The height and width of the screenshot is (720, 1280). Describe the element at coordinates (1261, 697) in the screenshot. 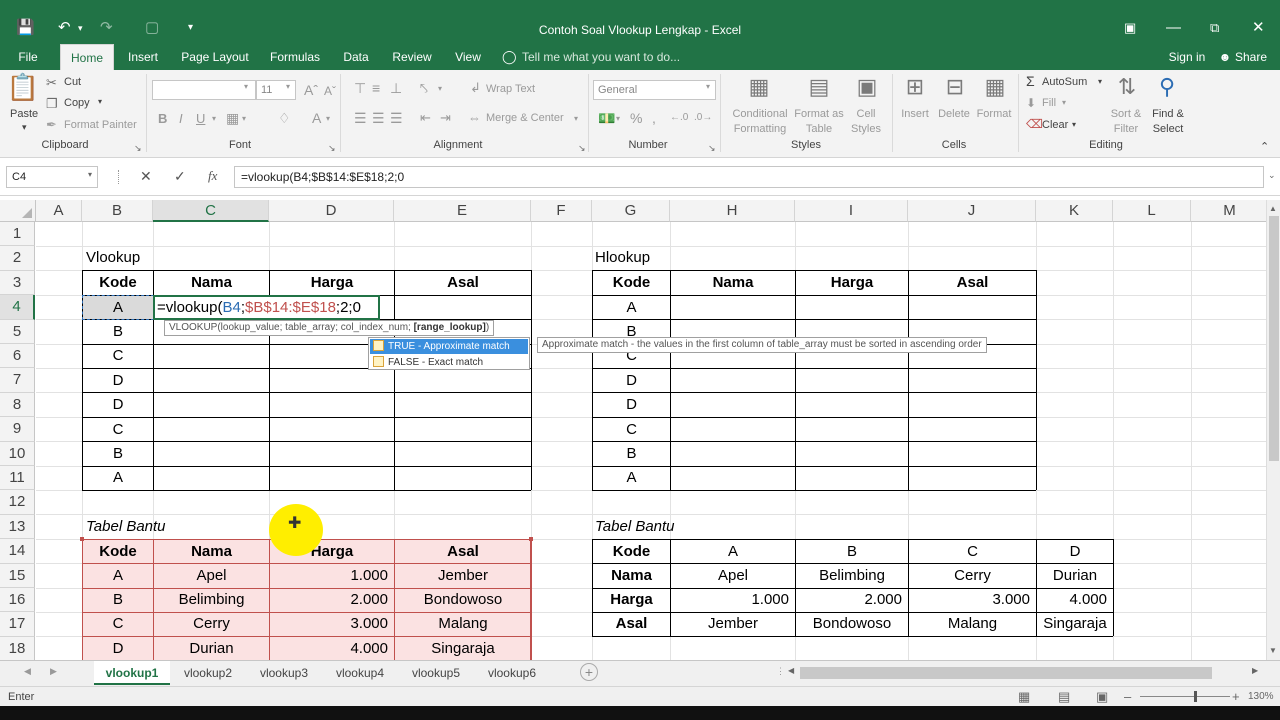

I see `zoom-level: 130%` at that location.